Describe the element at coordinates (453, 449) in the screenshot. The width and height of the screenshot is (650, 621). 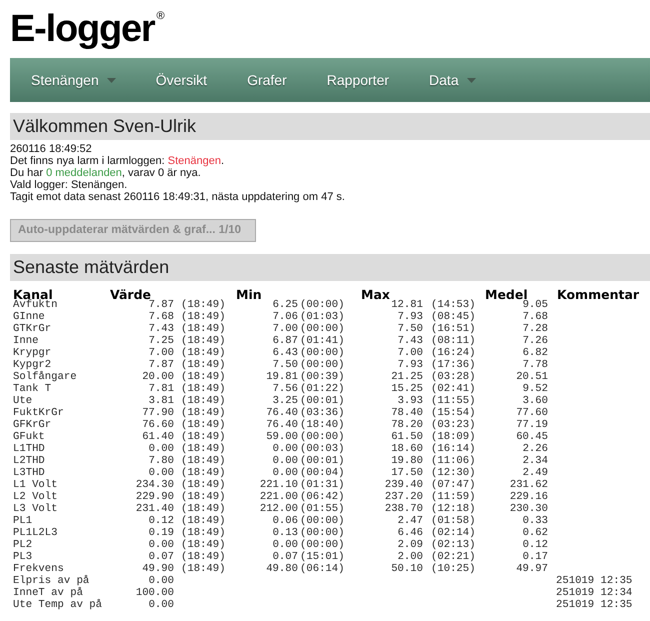
I see `table-cell: (16:14)` at that location.